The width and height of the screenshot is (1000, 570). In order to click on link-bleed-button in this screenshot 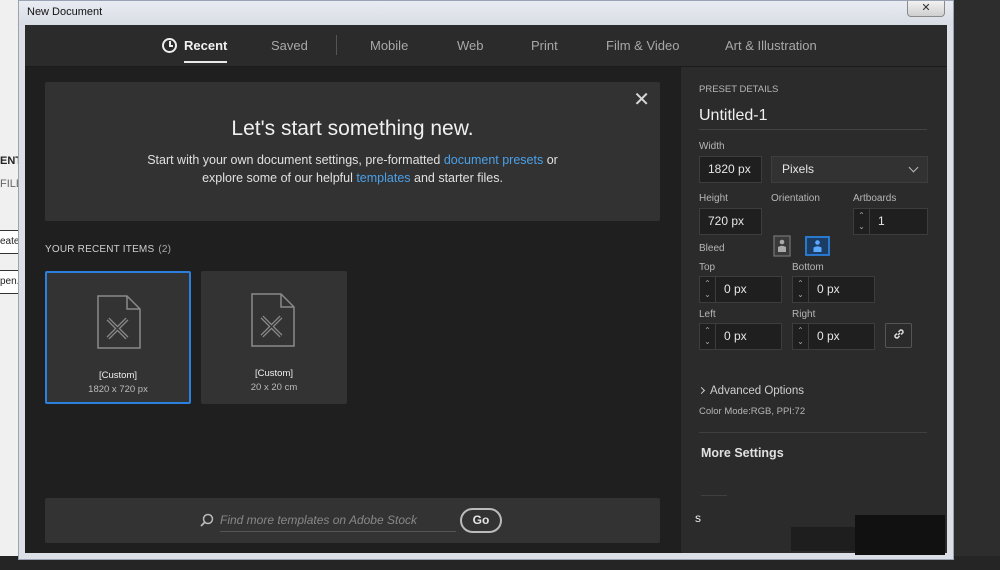, I will do `click(898, 335)`.